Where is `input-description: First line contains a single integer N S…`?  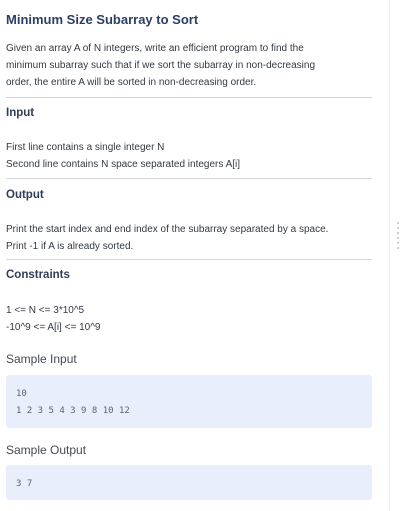 input-description: First line contains a single integer N S… is located at coordinates (186, 156).